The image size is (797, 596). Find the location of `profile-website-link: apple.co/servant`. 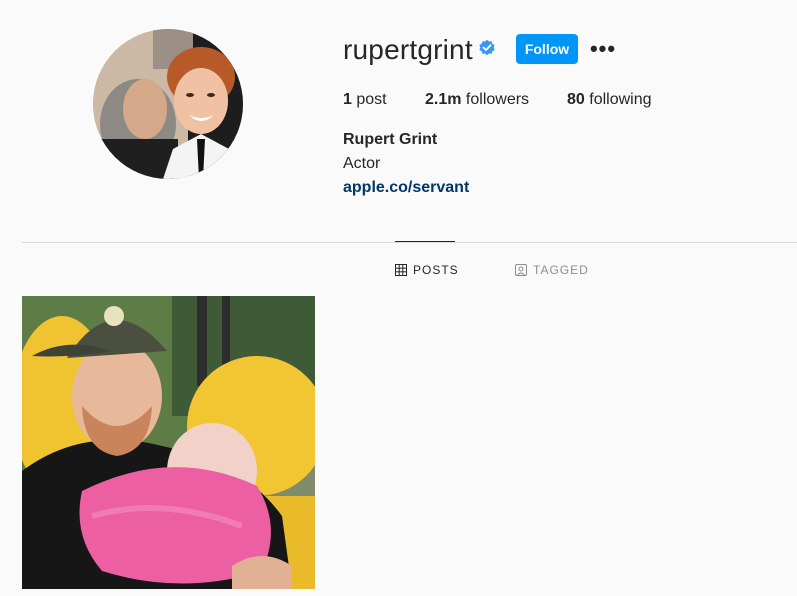

profile-website-link: apple.co/servant is located at coordinates (406, 188).